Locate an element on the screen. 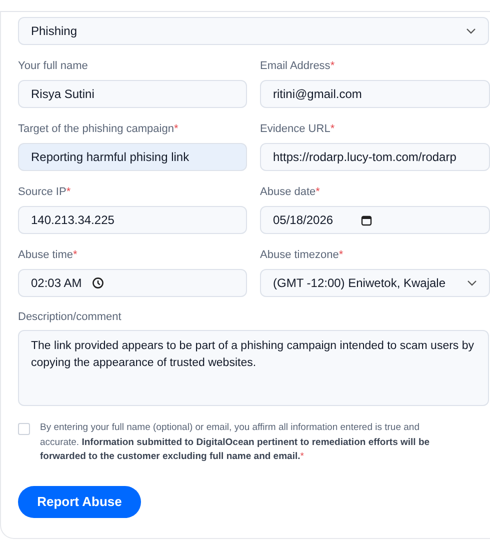  consent-text: By entering your full name (optional) or email, you affirm all information entered is true and accurate. Information submitted to DigitalOcean pertinent to remediation efforts will be forwarded to the customer excluding full name and email.* is located at coordinates (235, 442).